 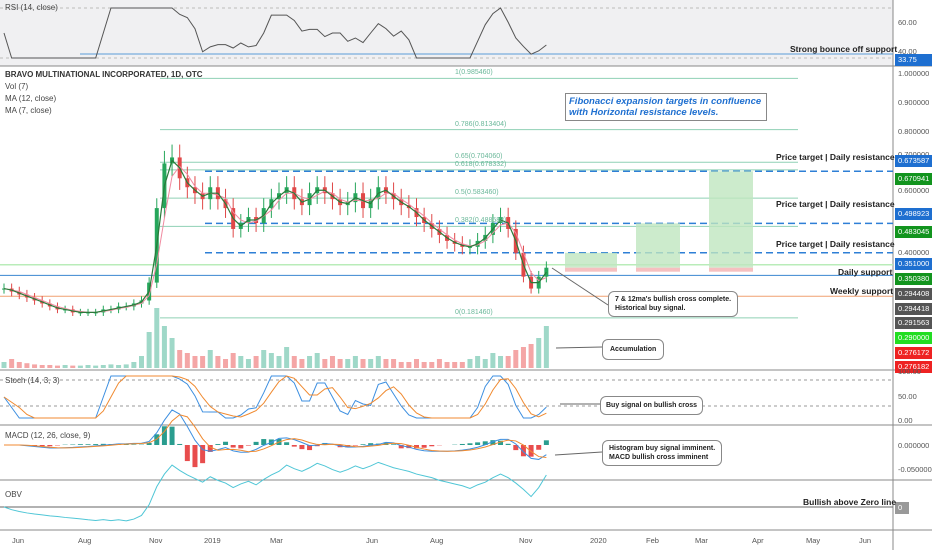 I want to click on rsi-tick-60: 60.00, so click(x=907, y=22).